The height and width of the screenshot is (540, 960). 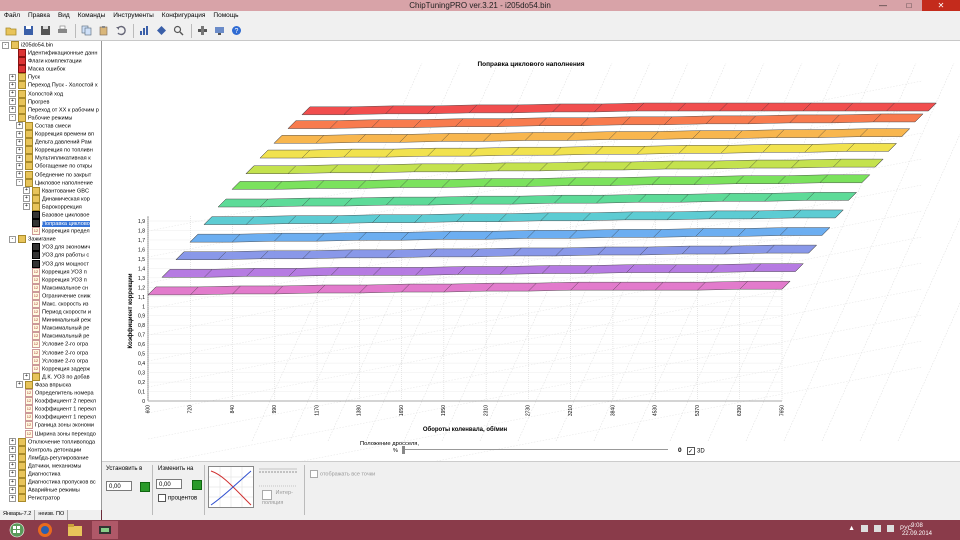 I want to click on tree-item: + Пуск, so click(x=50, y=77).